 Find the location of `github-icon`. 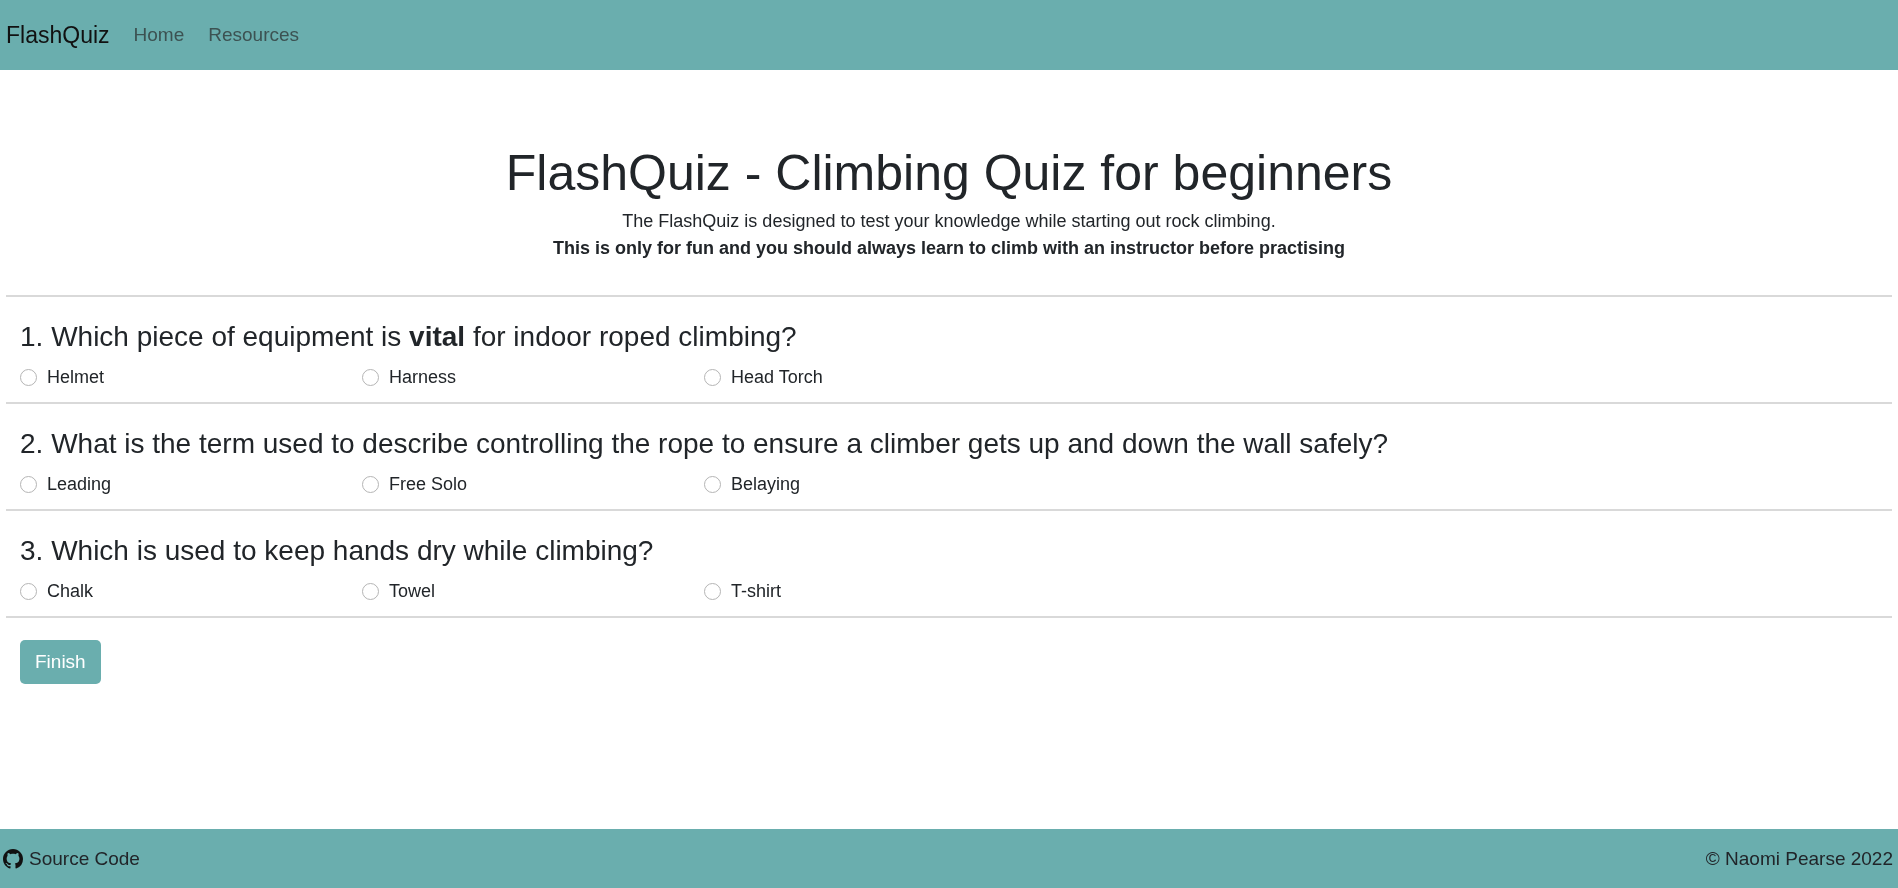

github-icon is located at coordinates (13, 858).